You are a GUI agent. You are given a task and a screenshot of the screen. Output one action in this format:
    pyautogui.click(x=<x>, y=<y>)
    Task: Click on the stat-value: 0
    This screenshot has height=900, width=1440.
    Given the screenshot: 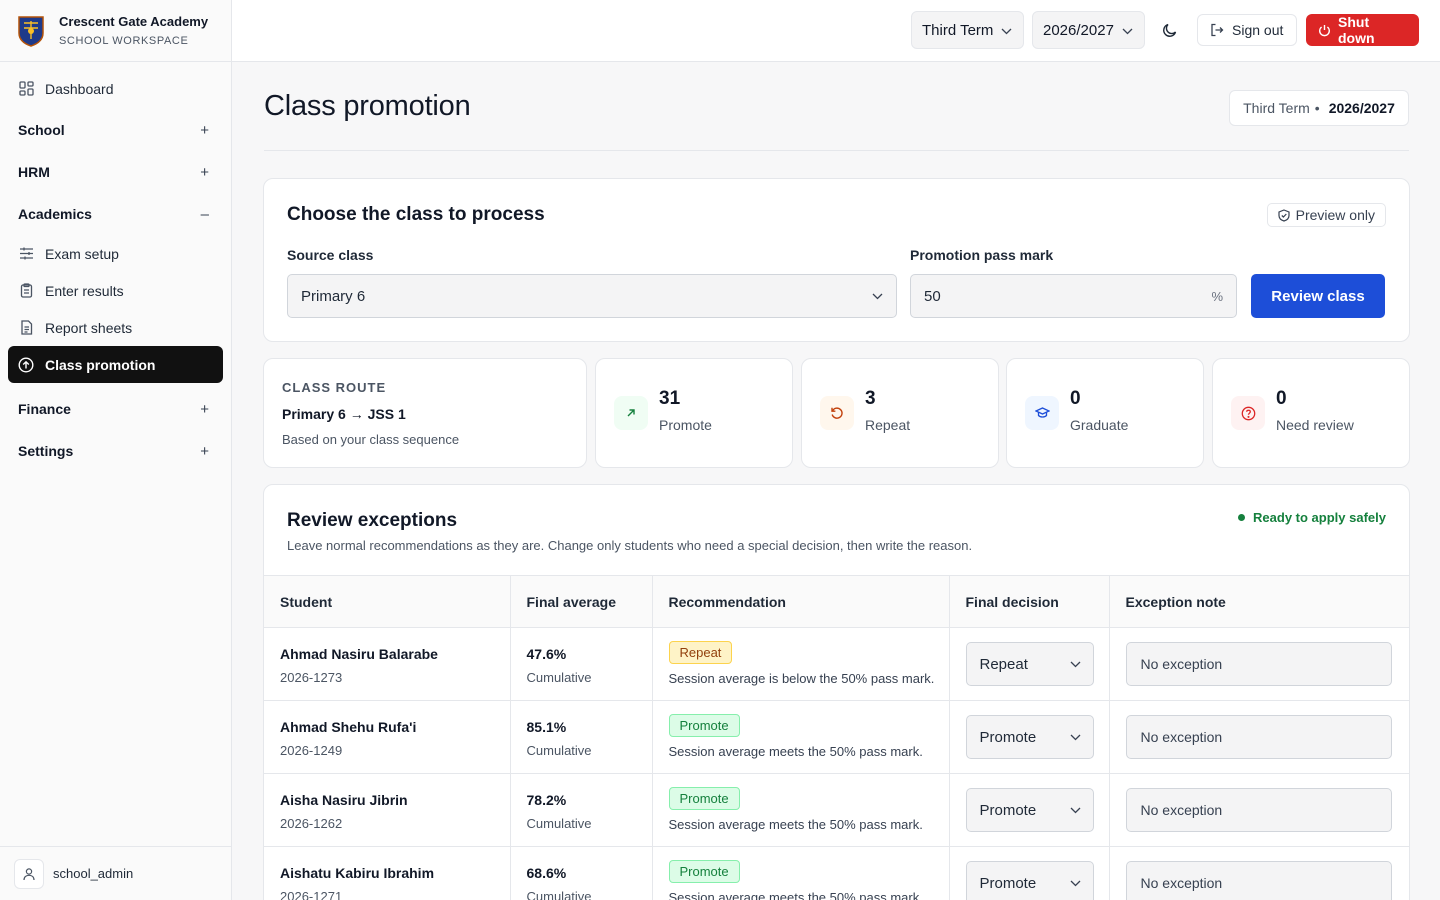 What is the action you would take?
    pyautogui.click(x=1075, y=398)
    